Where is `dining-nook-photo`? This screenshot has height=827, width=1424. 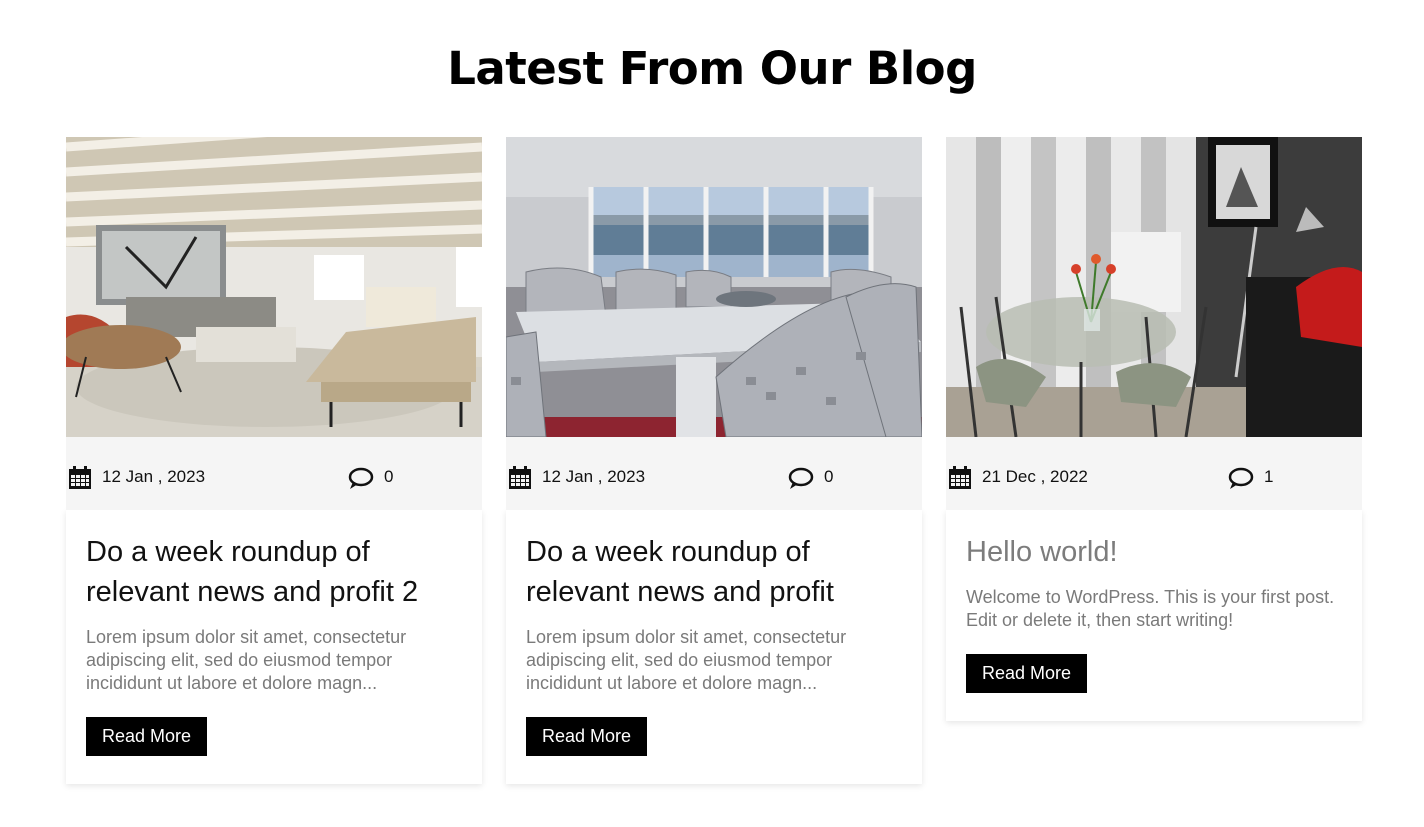 dining-nook-photo is located at coordinates (1154, 287).